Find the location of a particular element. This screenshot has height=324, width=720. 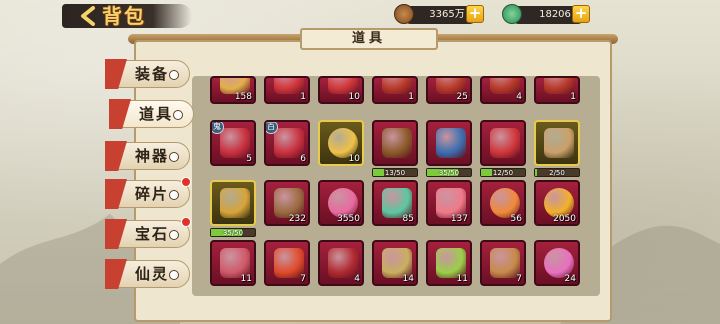

item-slot-gold-coin: 2050 is located at coordinates (557, 203).